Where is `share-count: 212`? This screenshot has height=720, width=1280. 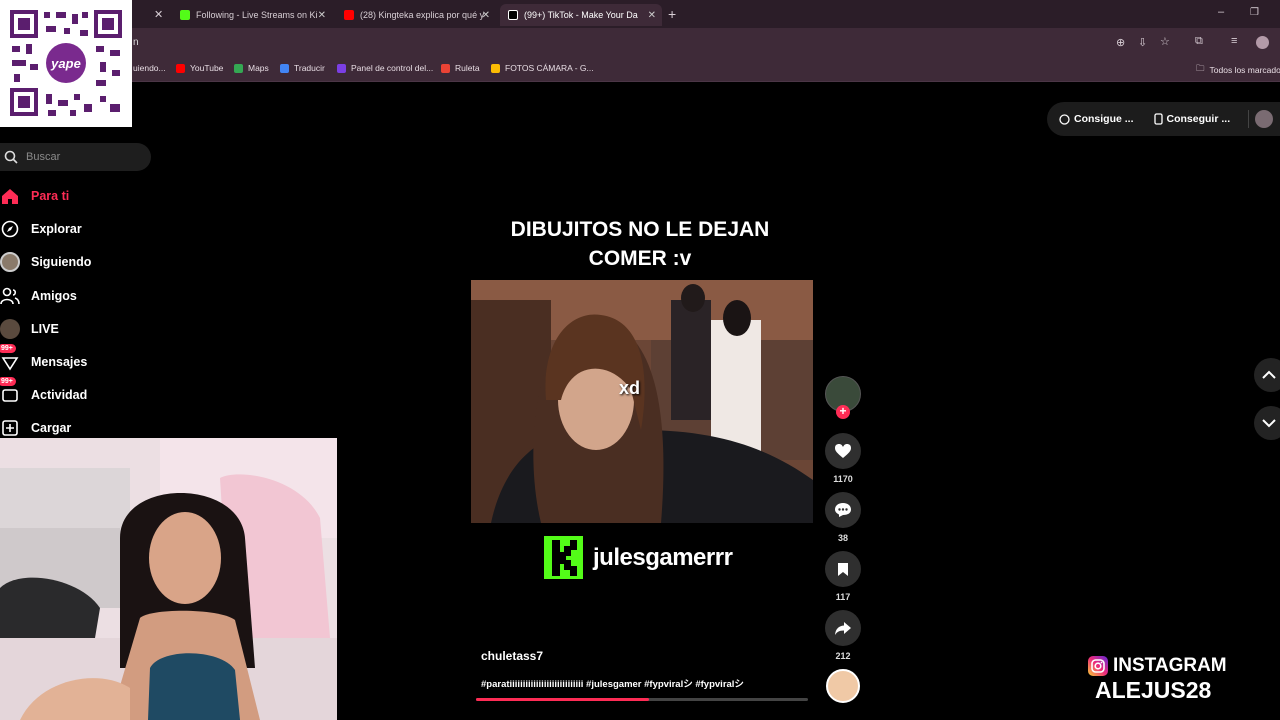 share-count: 212 is located at coordinates (843, 656).